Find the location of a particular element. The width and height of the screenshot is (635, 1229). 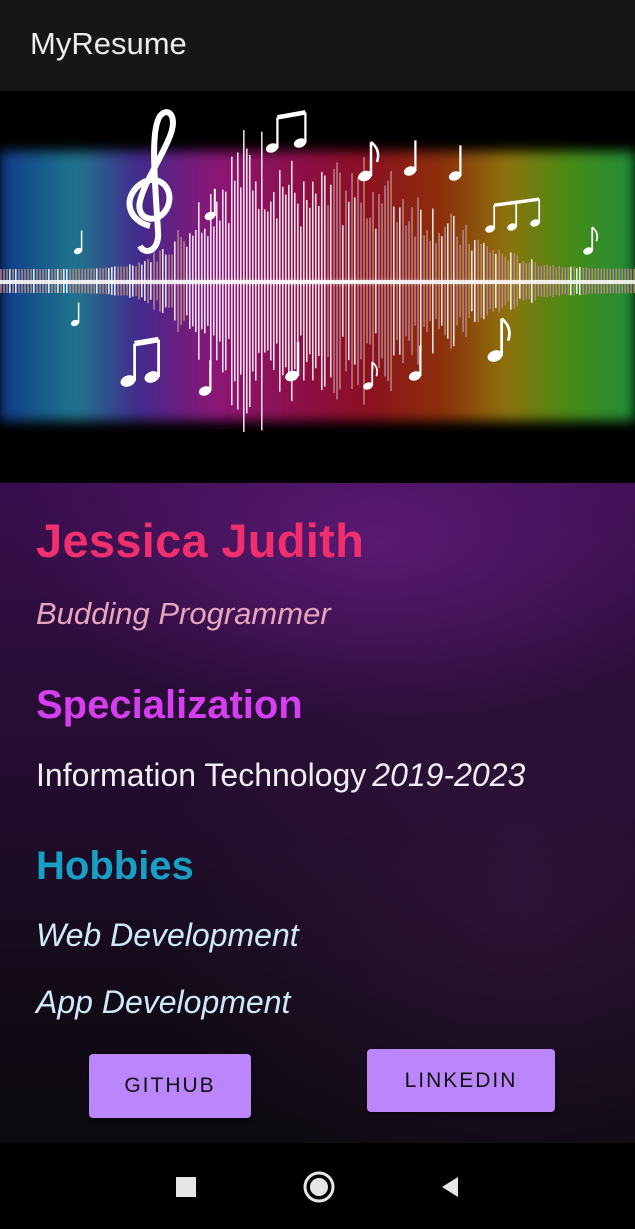

back-button is located at coordinates (450, 1187).